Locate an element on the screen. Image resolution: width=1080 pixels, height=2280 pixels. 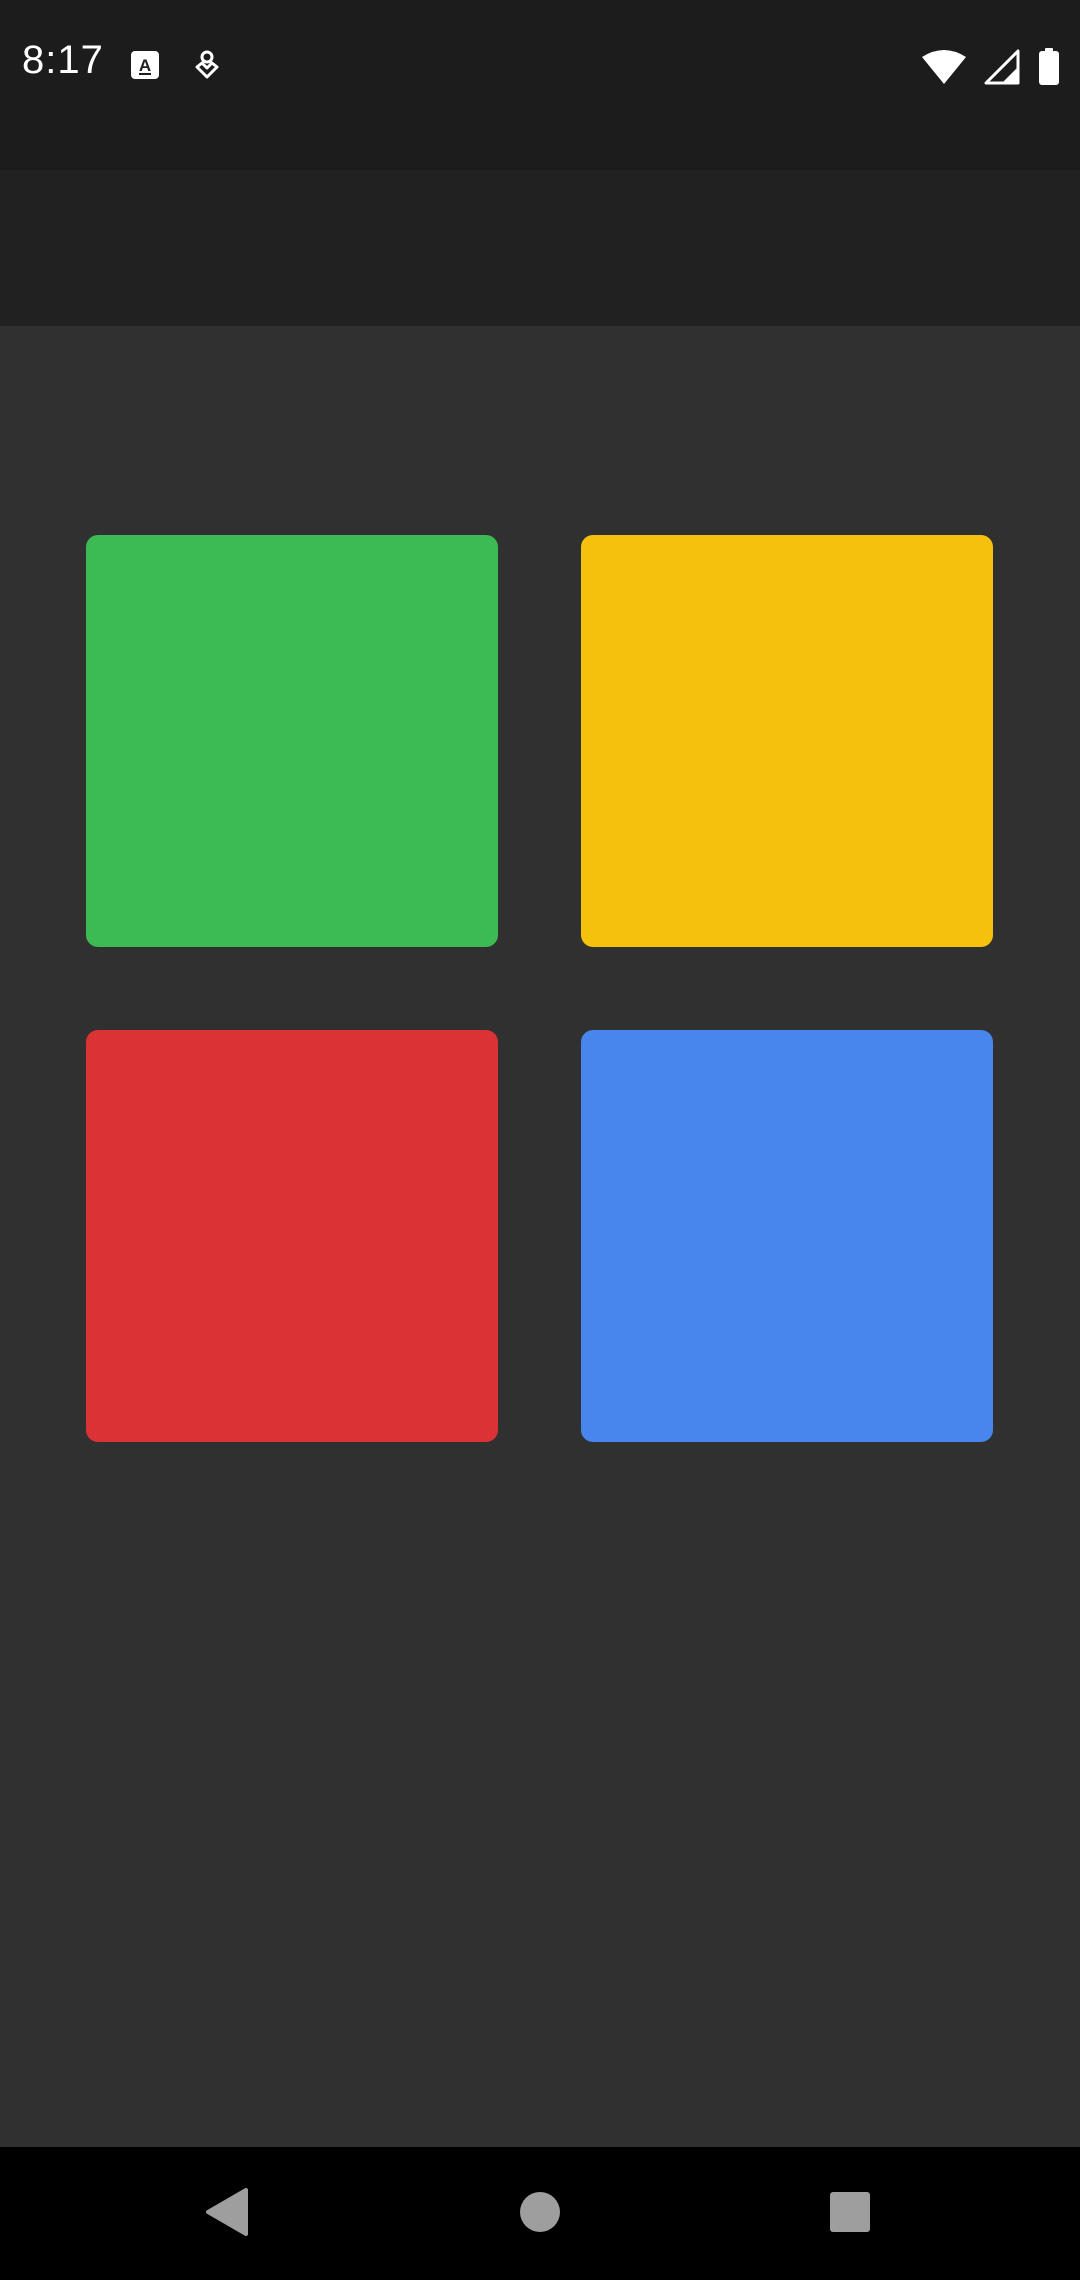
home-icon is located at coordinates (540, 2214).